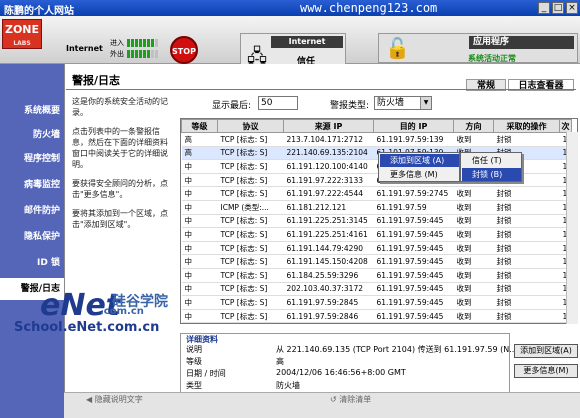  I want to click on desc-paragraph: 点击列表中的一条警报信息，然后在下面的详细资料窗口中阅读关于它的详细说明。, so click(120, 148).